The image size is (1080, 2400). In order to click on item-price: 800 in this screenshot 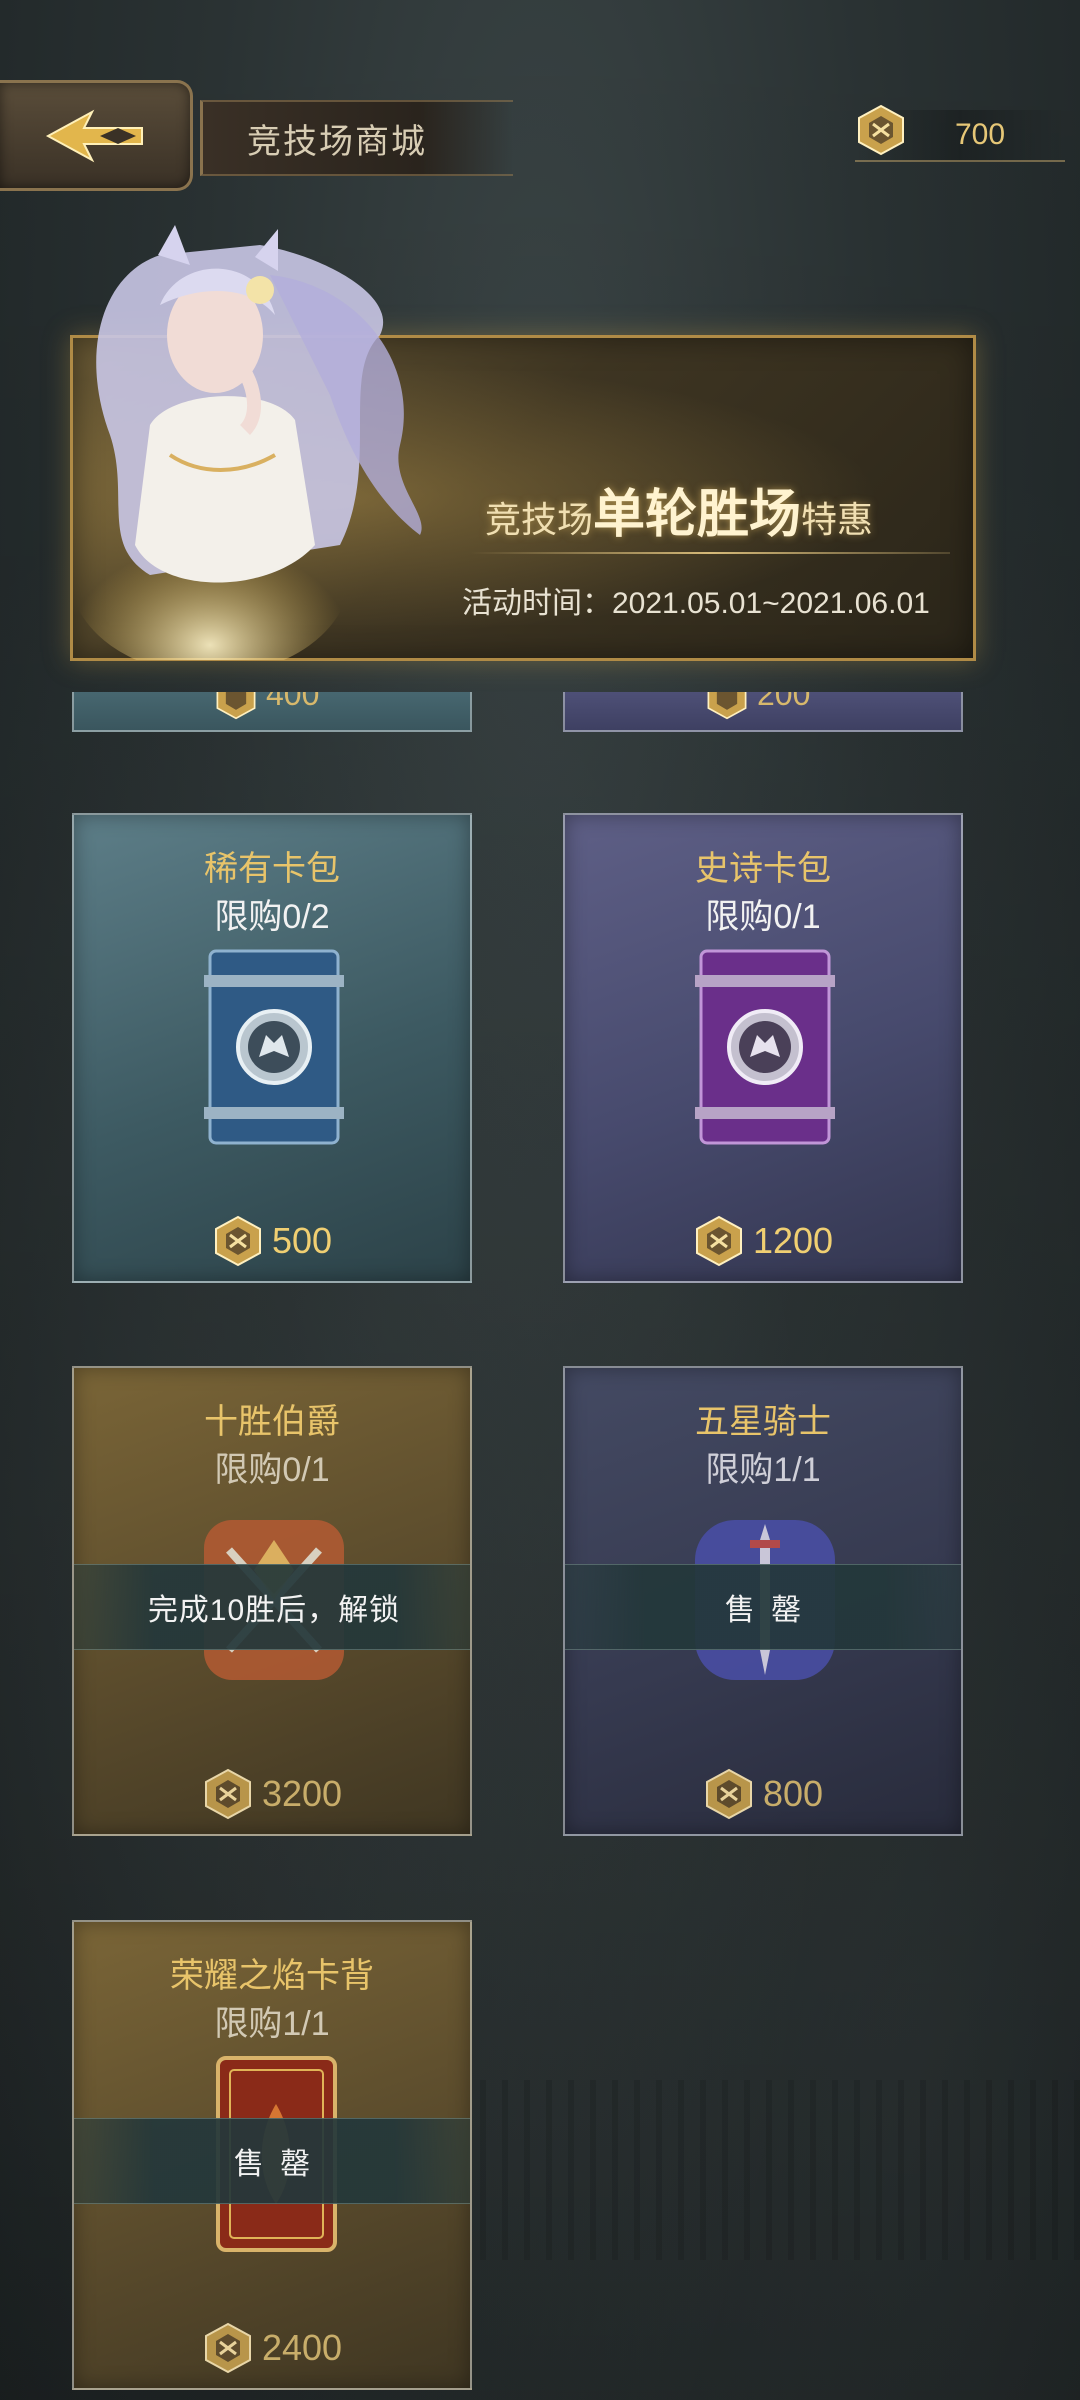, I will do `click(793, 1793)`.